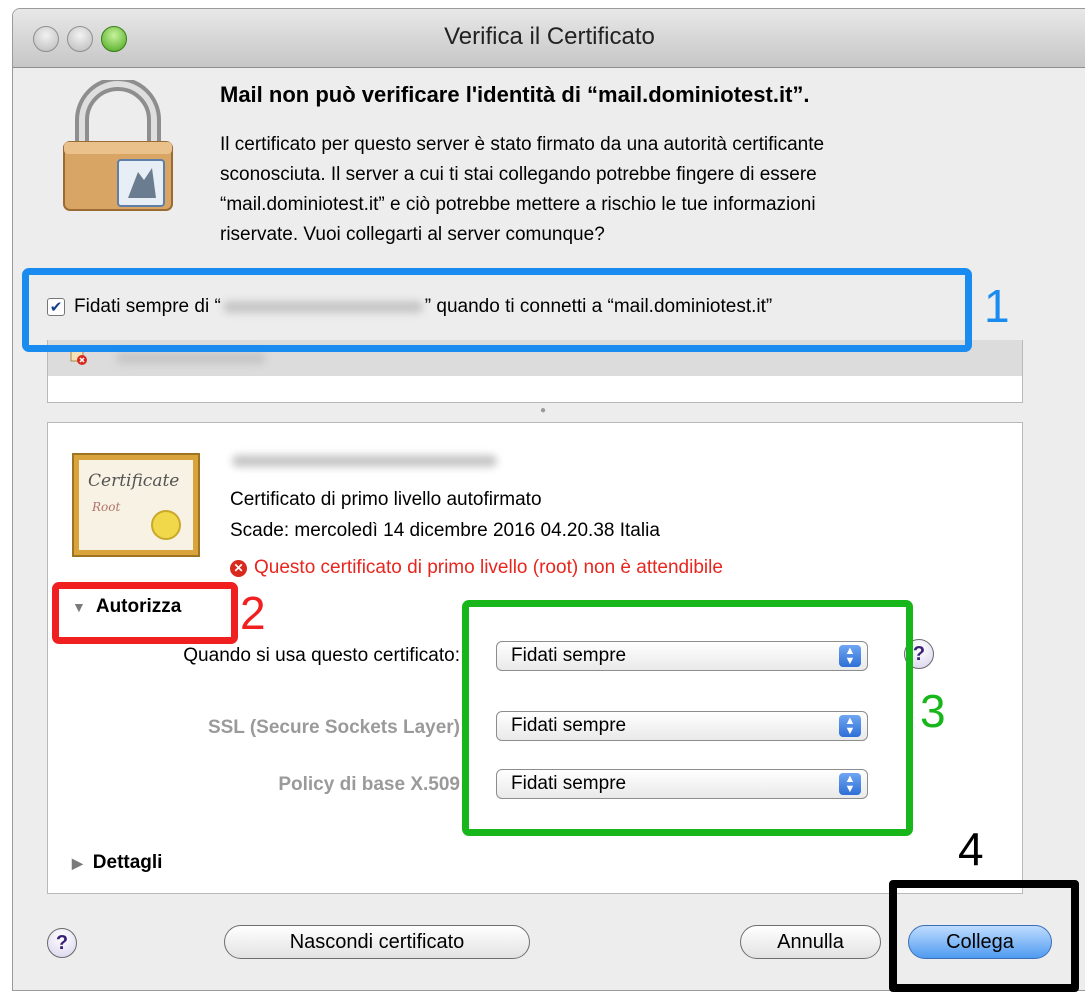  Describe the element at coordinates (191, 358) in the screenshot. I see `redacted-list-name` at that location.